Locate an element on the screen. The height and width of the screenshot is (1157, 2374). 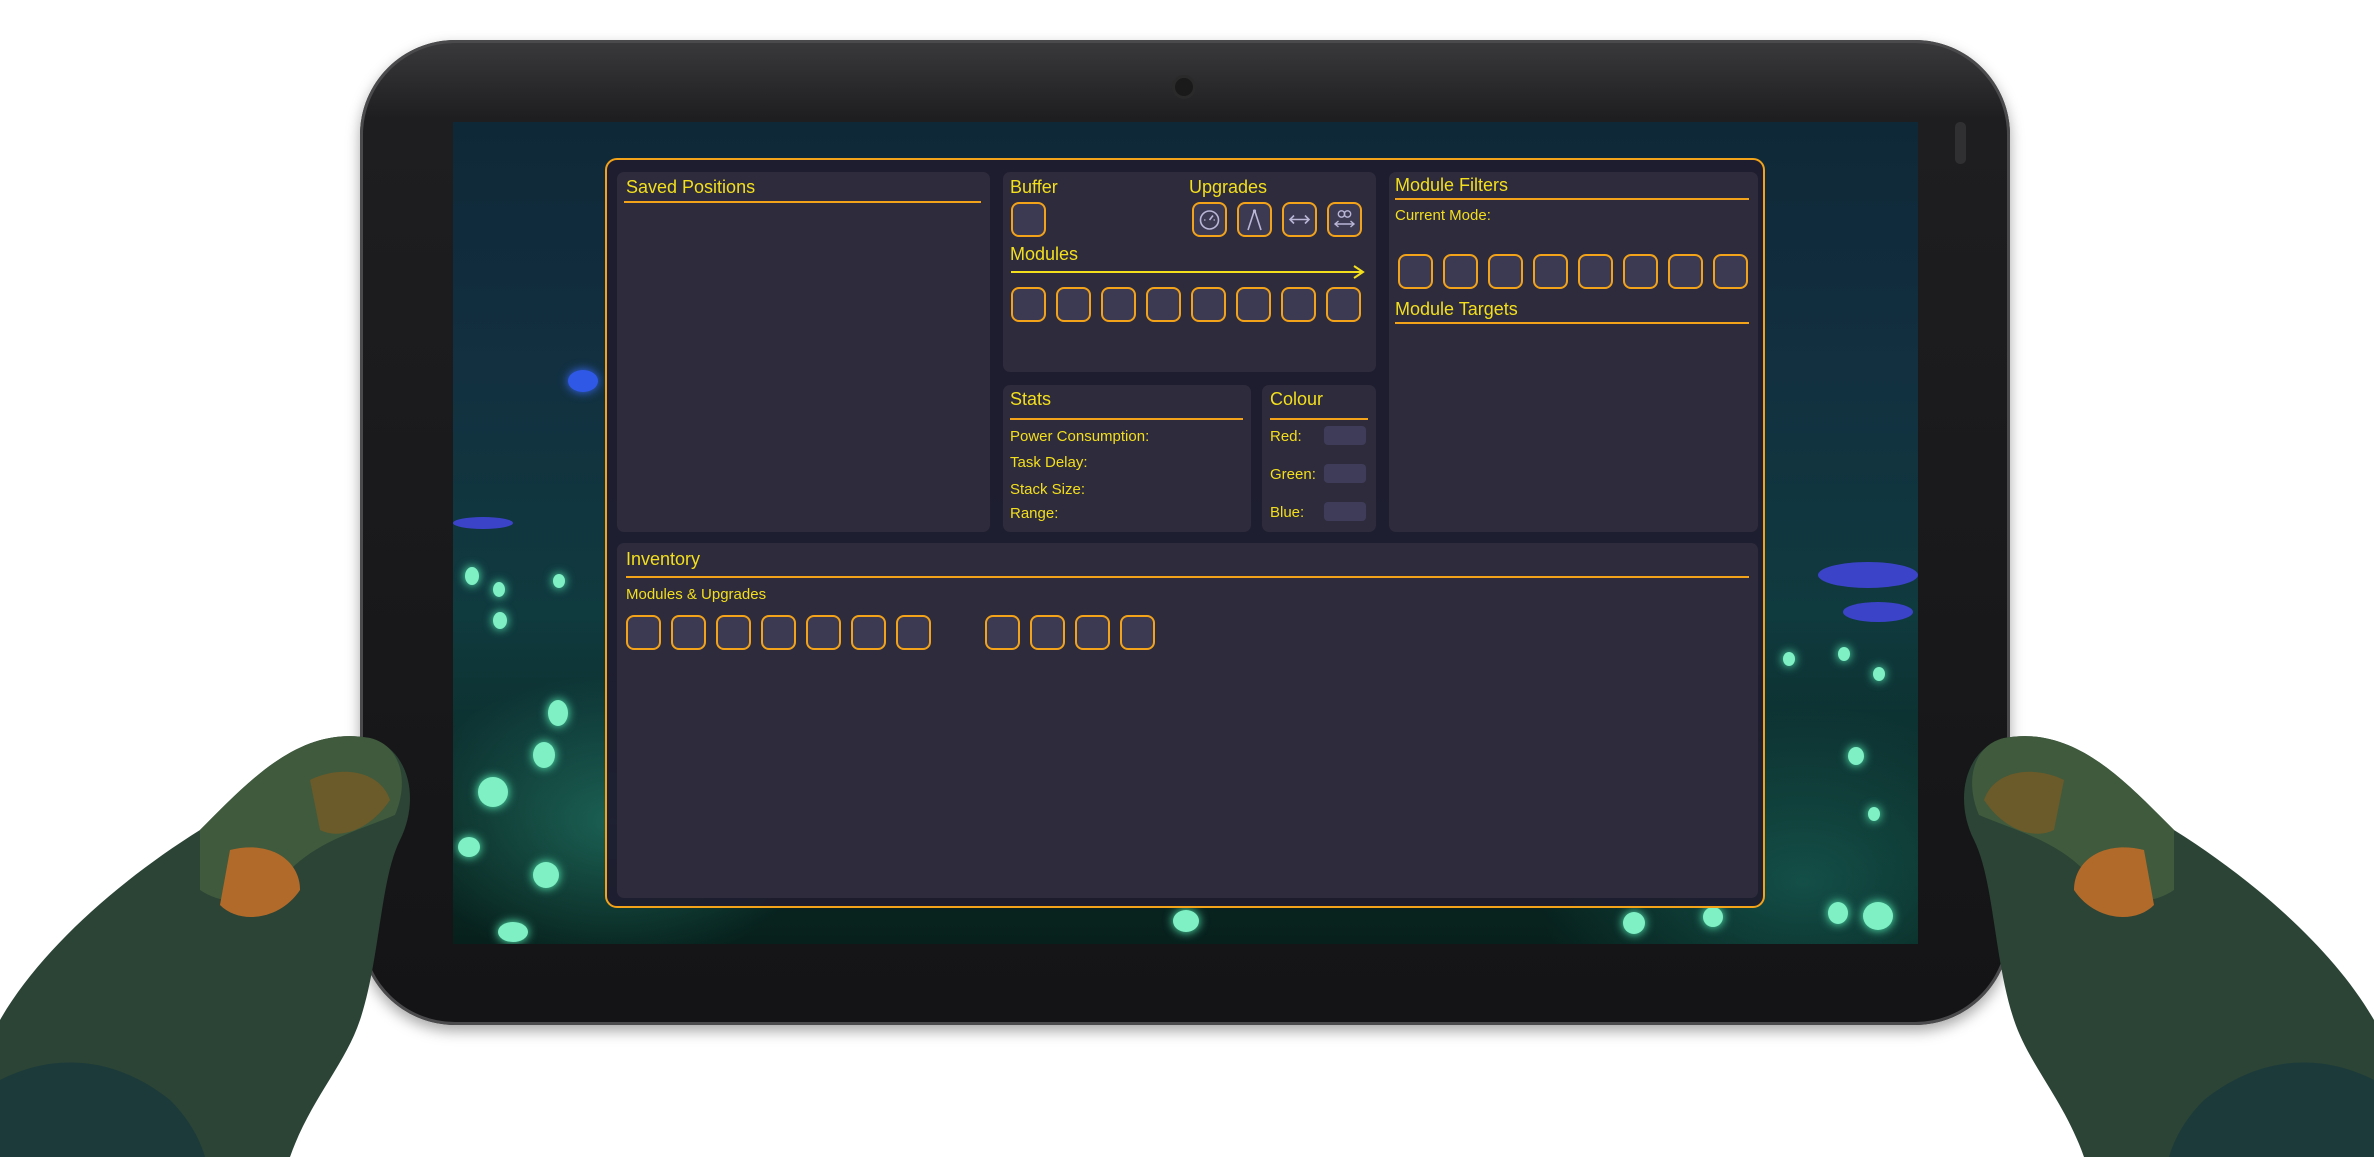
infinite-range-icon is located at coordinates (1344, 219).